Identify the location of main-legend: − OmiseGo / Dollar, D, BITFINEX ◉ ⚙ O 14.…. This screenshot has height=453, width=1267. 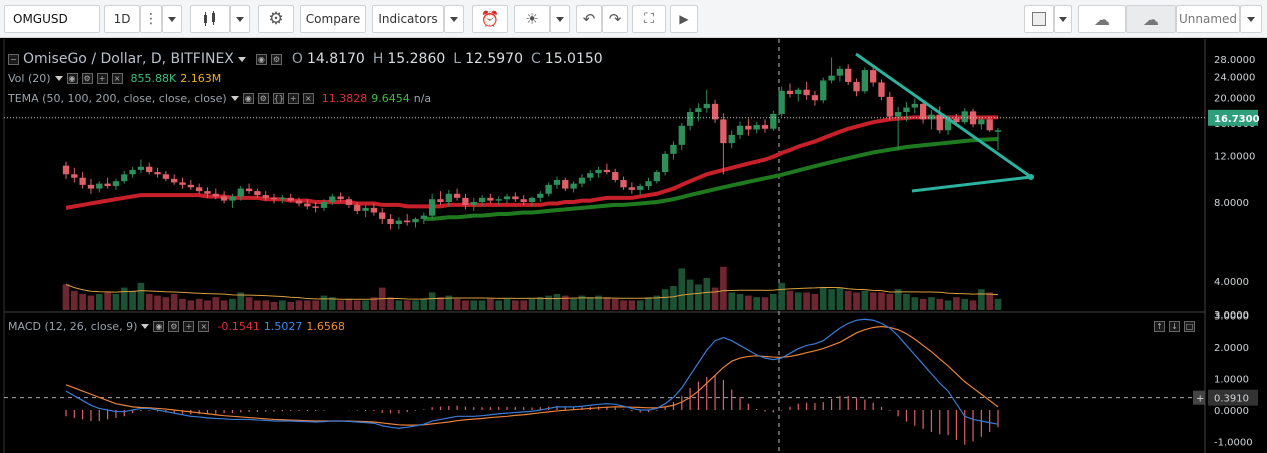
(305, 59).